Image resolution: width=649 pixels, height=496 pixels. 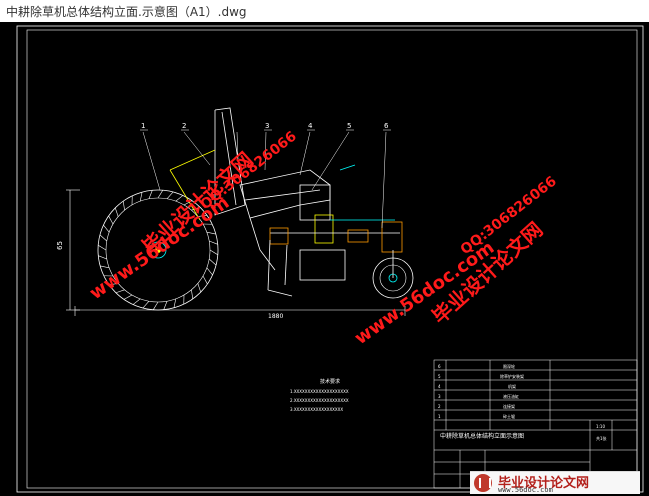 What do you see at coordinates (509, 416) in the screenshot?
I see `tb-row-name: 碎土辊` at bounding box center [509, 416].